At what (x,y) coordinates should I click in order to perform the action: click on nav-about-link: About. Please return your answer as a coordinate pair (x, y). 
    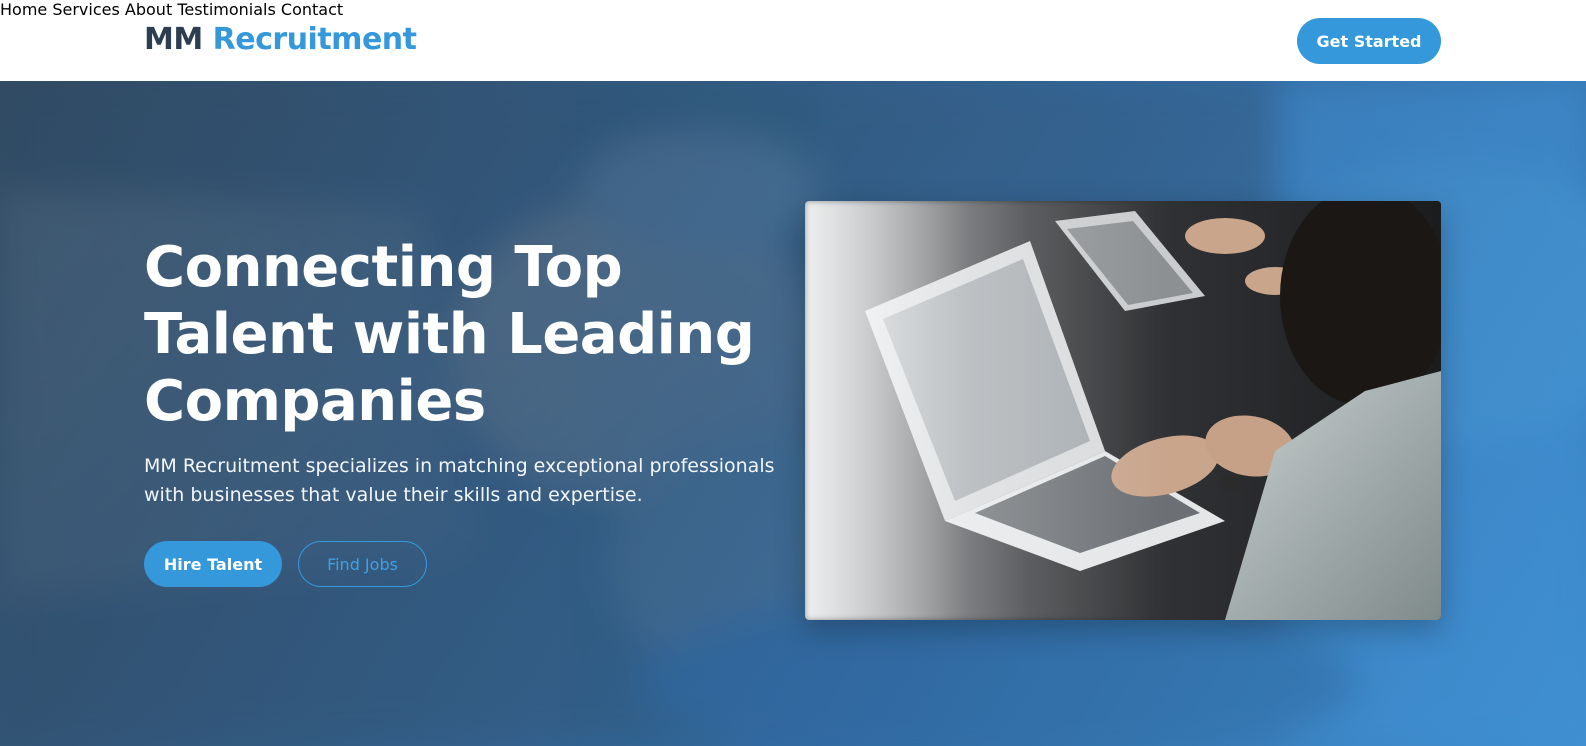
    Looking at the image, I should click on (148, 9).